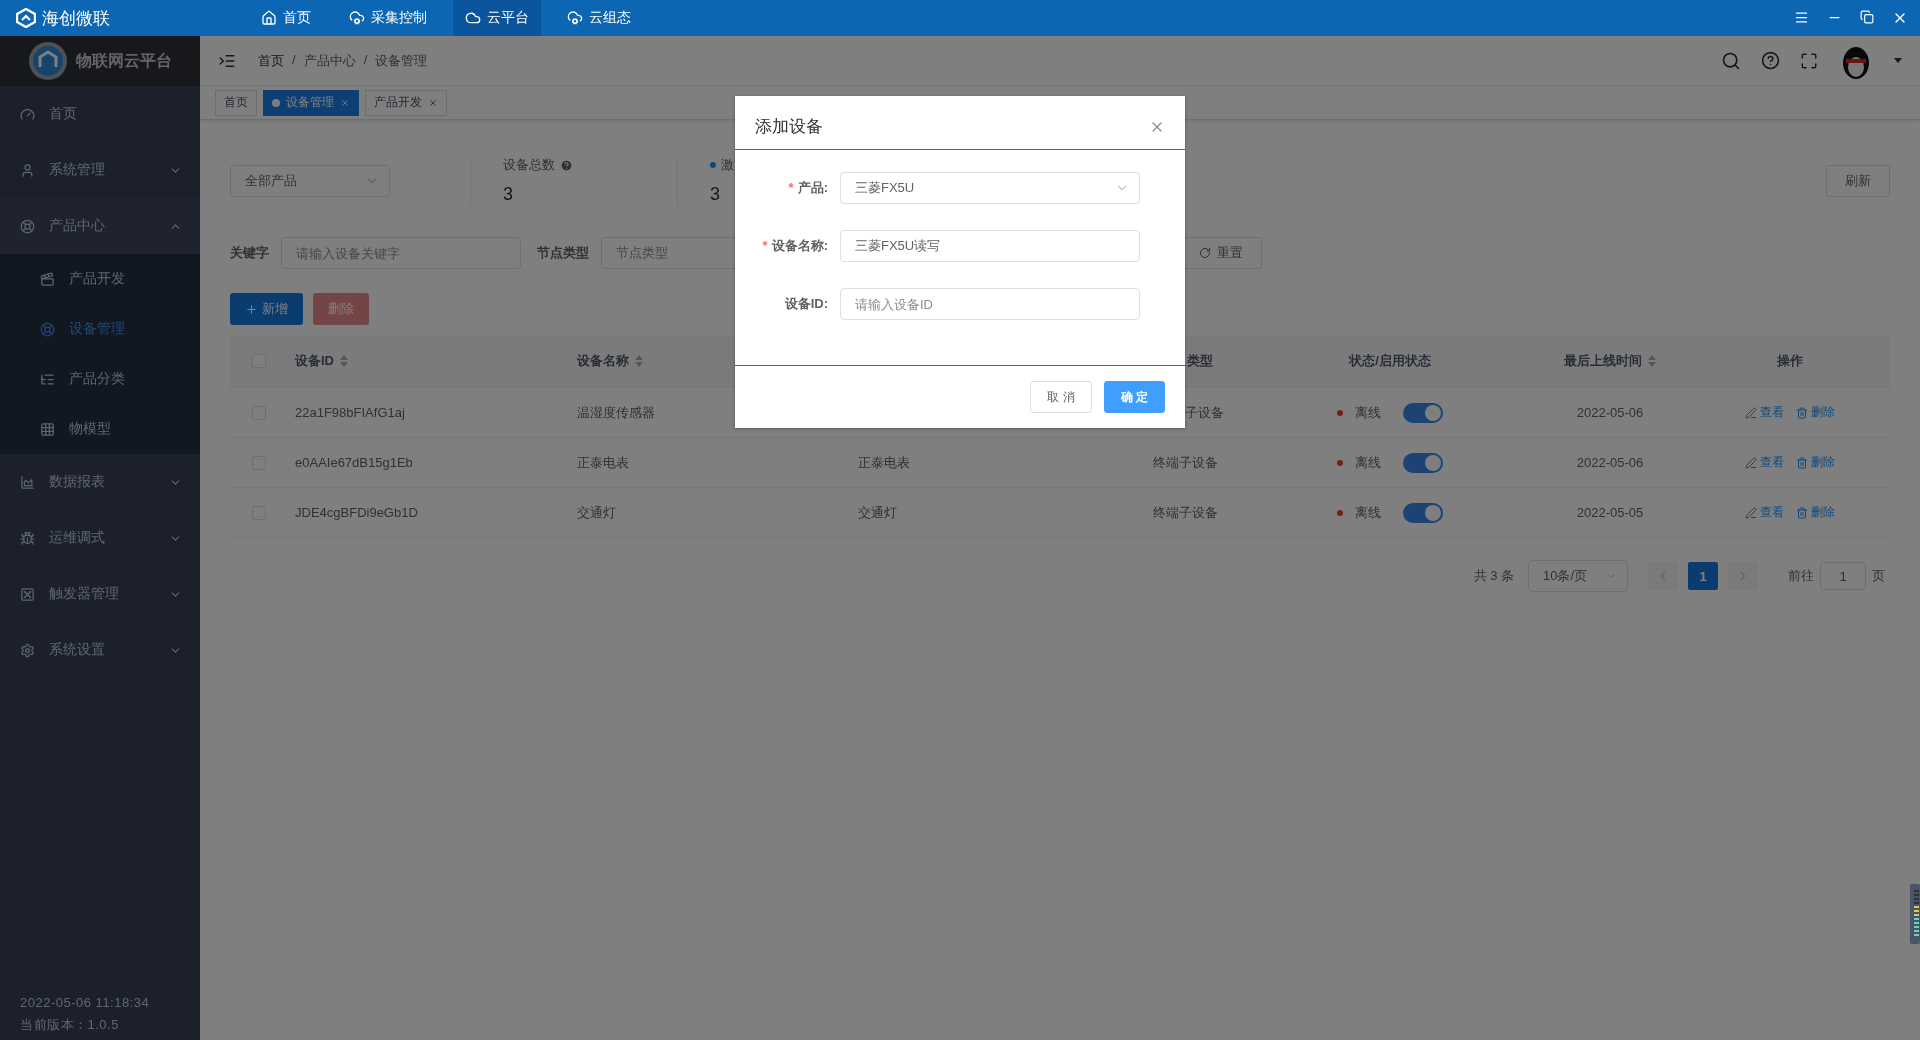 This screenshot has width=1920, height=1040. What do you see at coordinates (1731, 60) in the screenshot?
I see `search-icon` at bounding box center [1731, 60].